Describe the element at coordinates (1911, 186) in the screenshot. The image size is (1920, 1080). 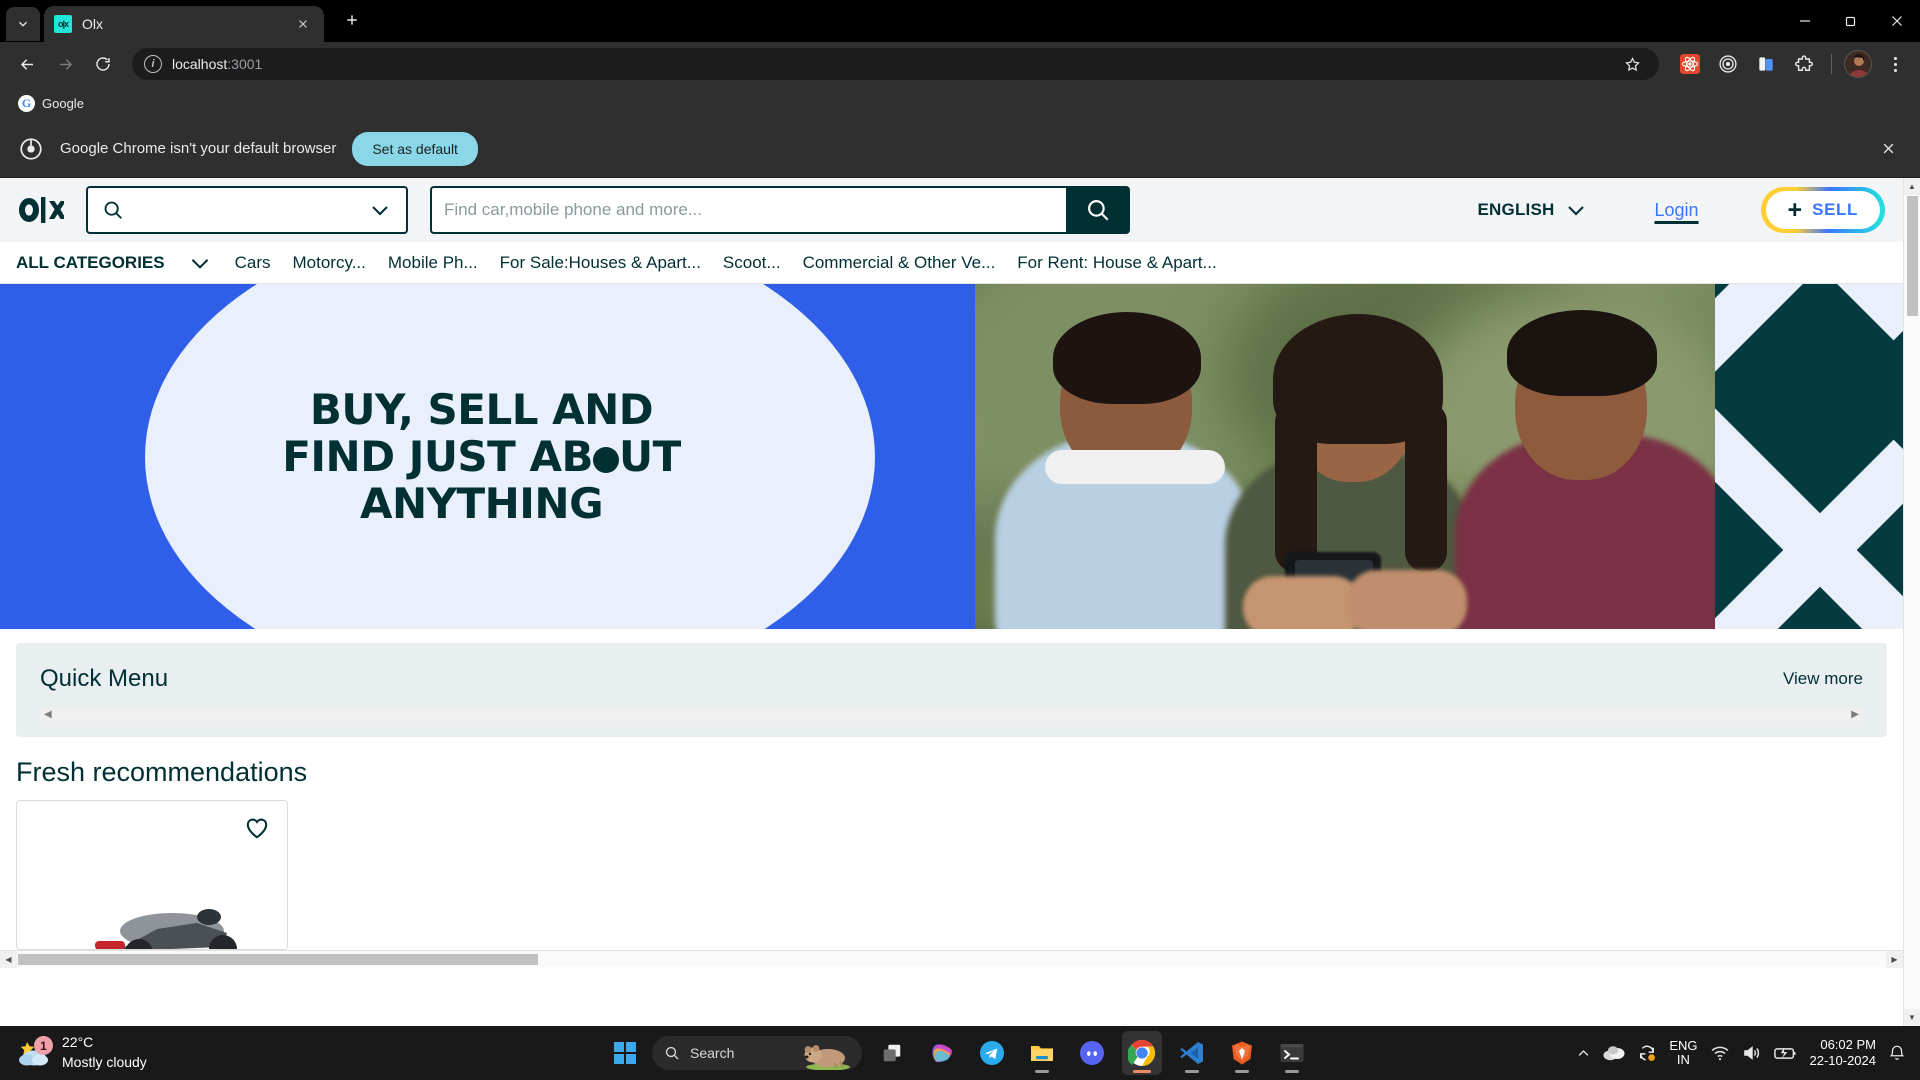
I see `scroll-up-icon: ▲` at that location.